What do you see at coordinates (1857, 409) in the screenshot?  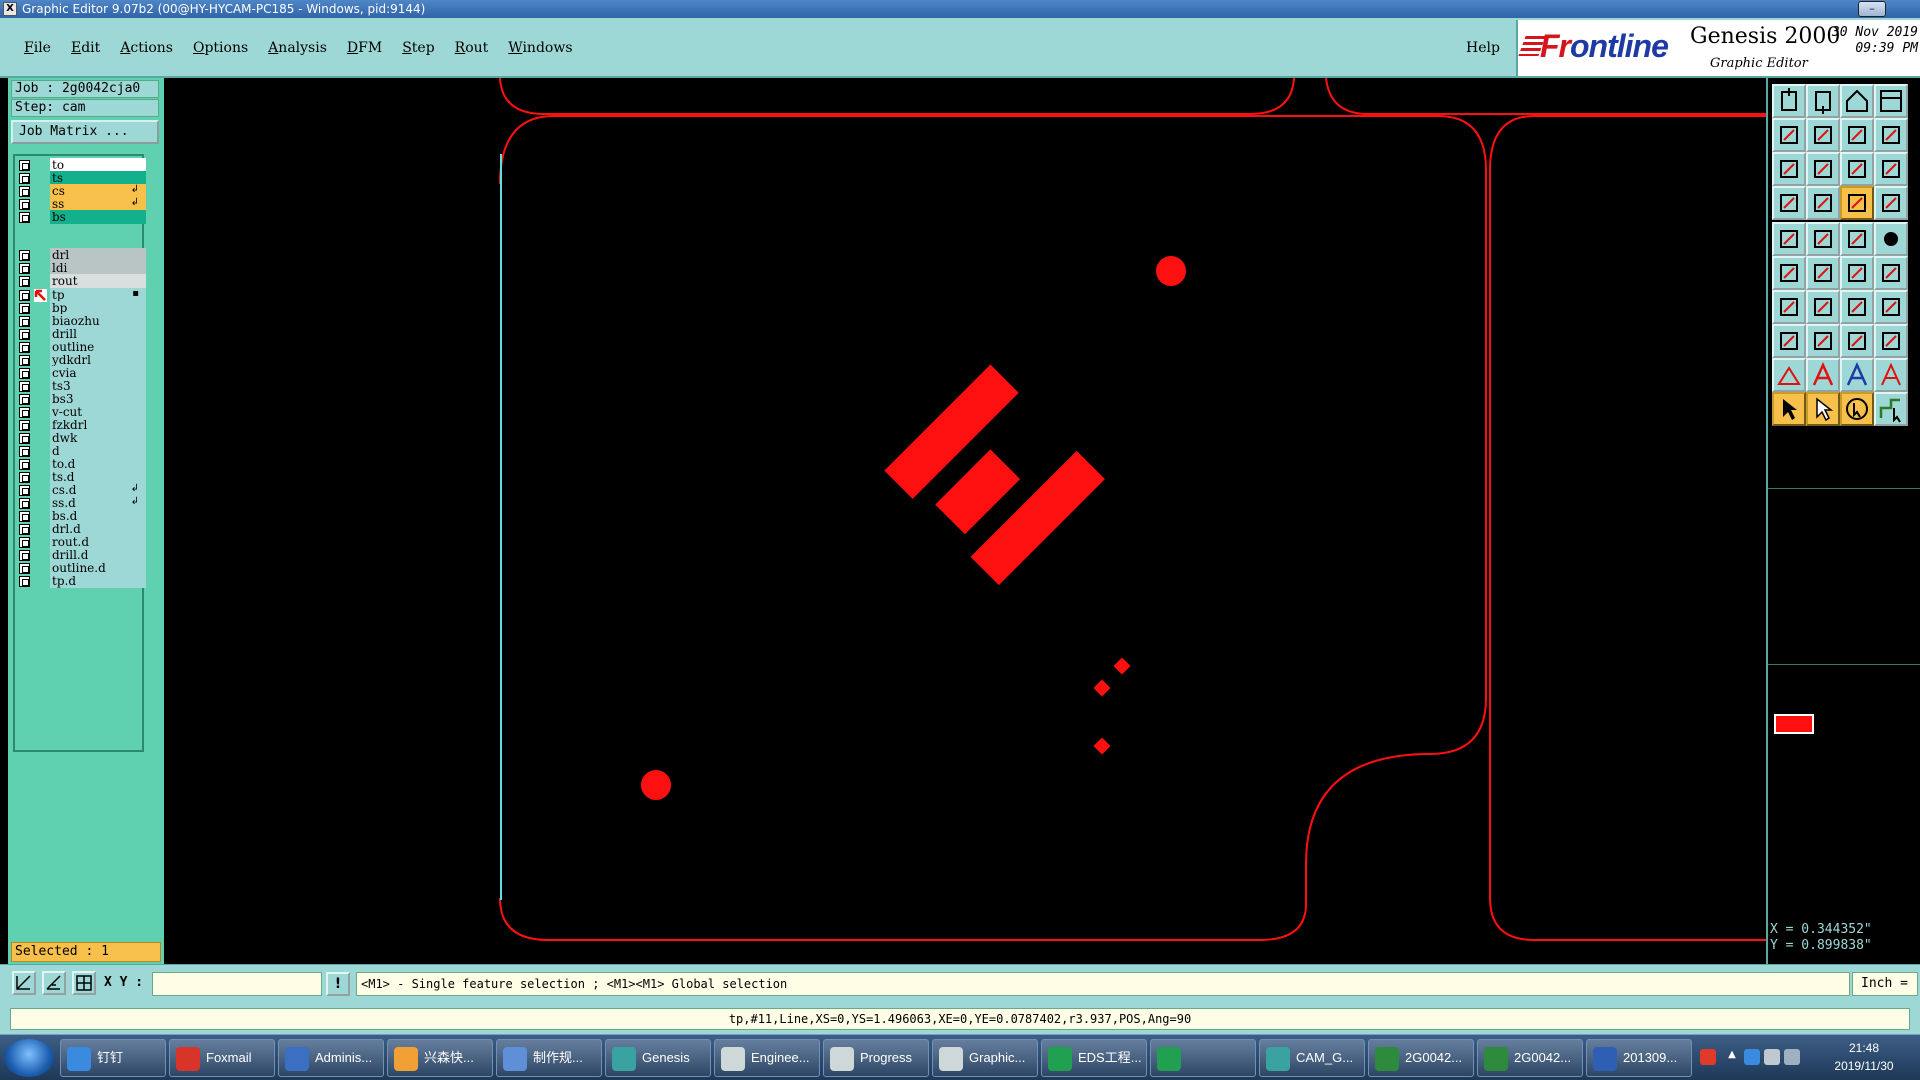 I see `select-circle-icon` at bounding box center [1857, 409].